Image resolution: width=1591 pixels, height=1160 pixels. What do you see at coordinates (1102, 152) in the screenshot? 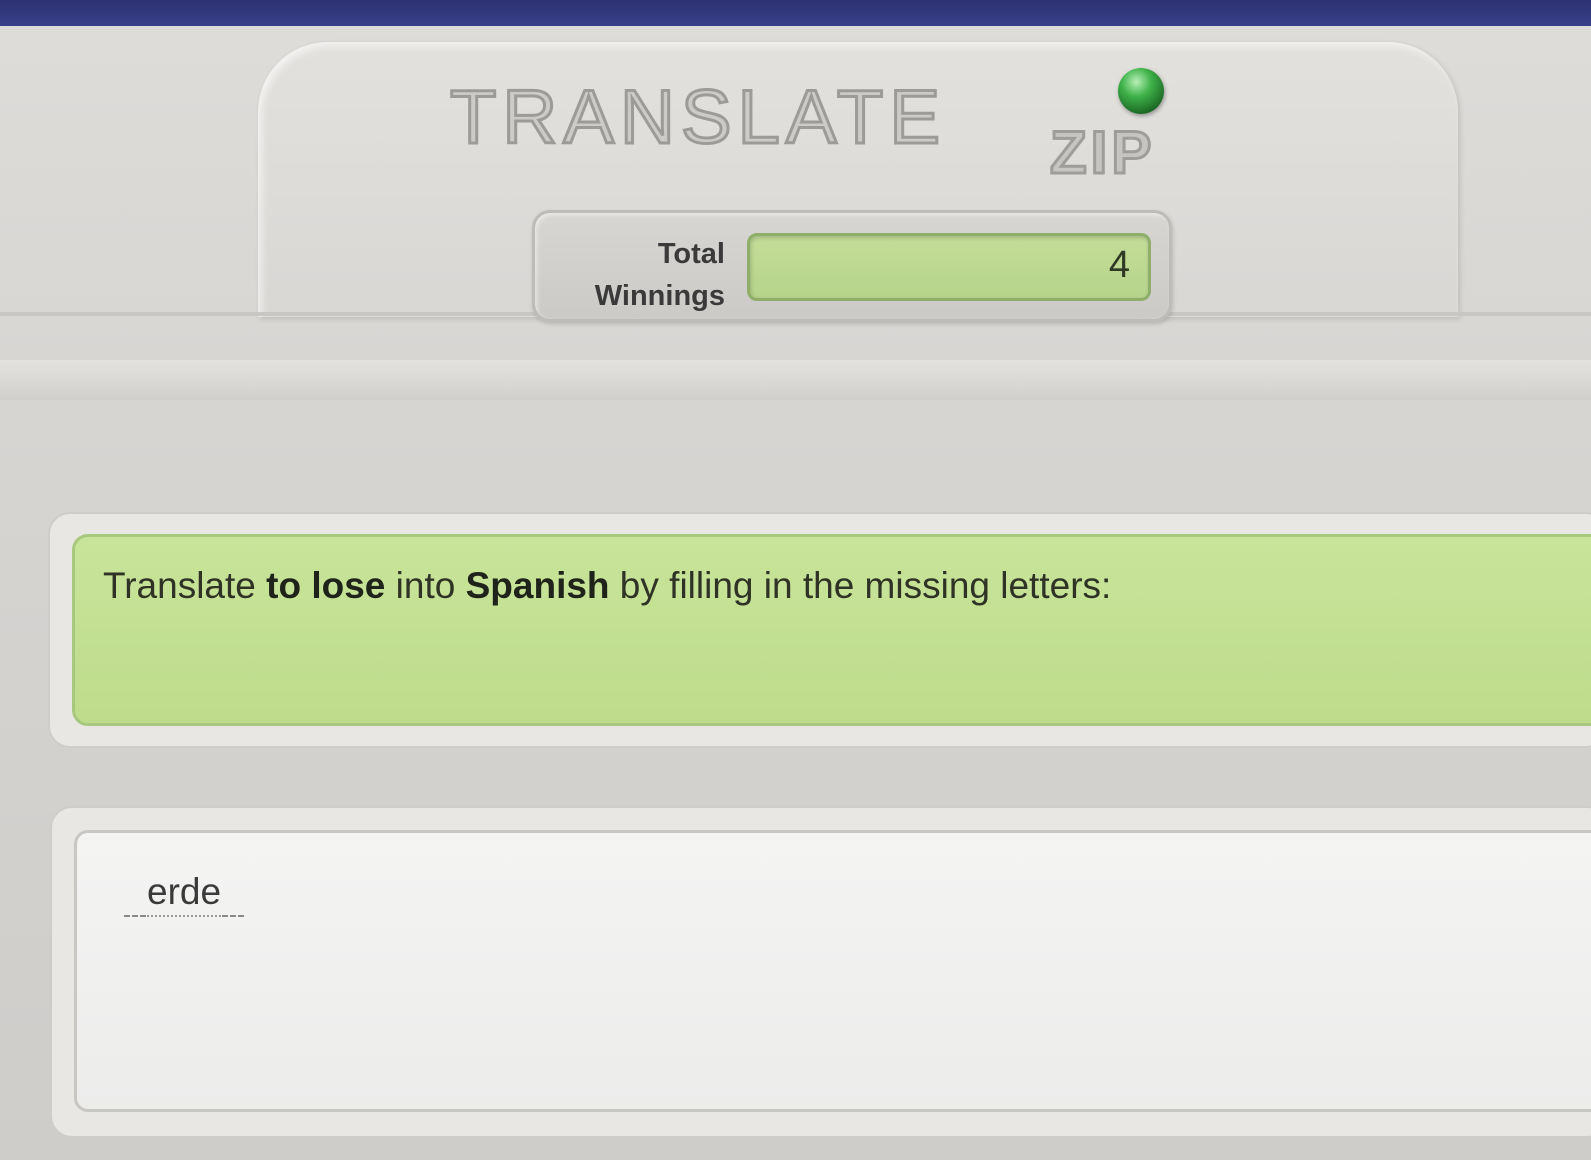
I see `logo-sub: ZIP` at bounding box center [1102, 152].